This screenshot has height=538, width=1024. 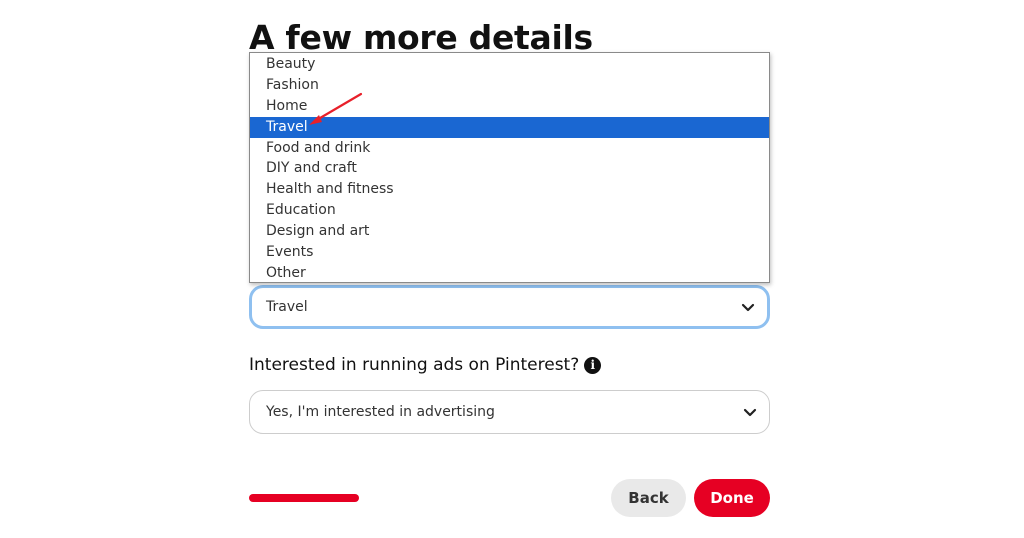 I want to click on ads-interest-select: Yes, I'm interested in advertising, so click(x=509, y=412).